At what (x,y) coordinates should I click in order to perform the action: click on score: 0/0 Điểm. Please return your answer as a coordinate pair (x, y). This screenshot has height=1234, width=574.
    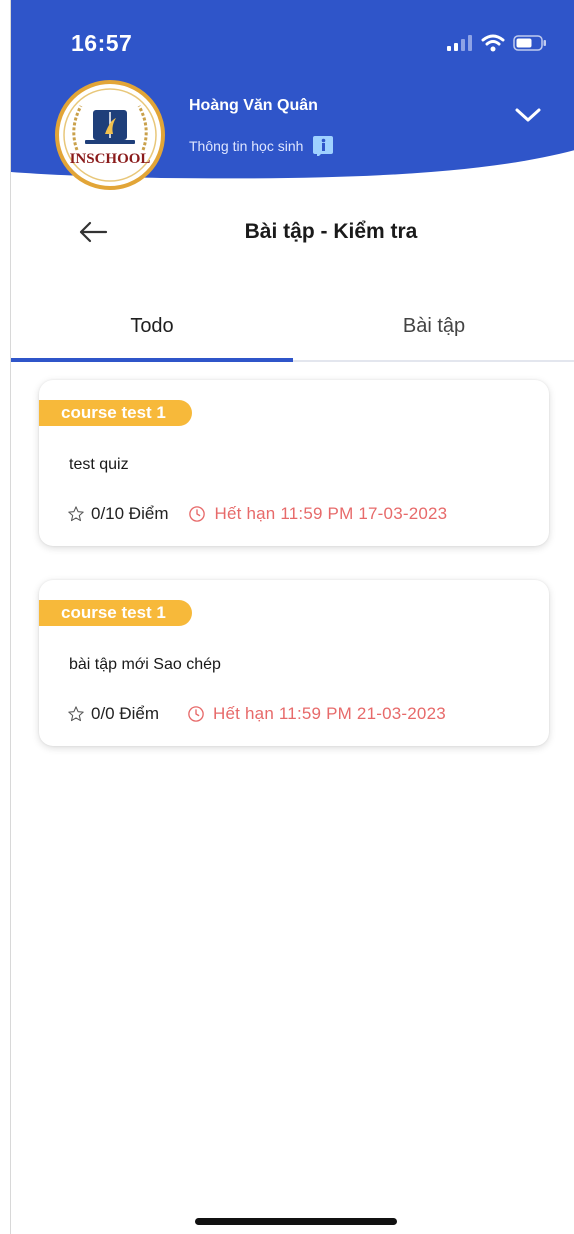
    Looking at the image, I should click on (113, 714).